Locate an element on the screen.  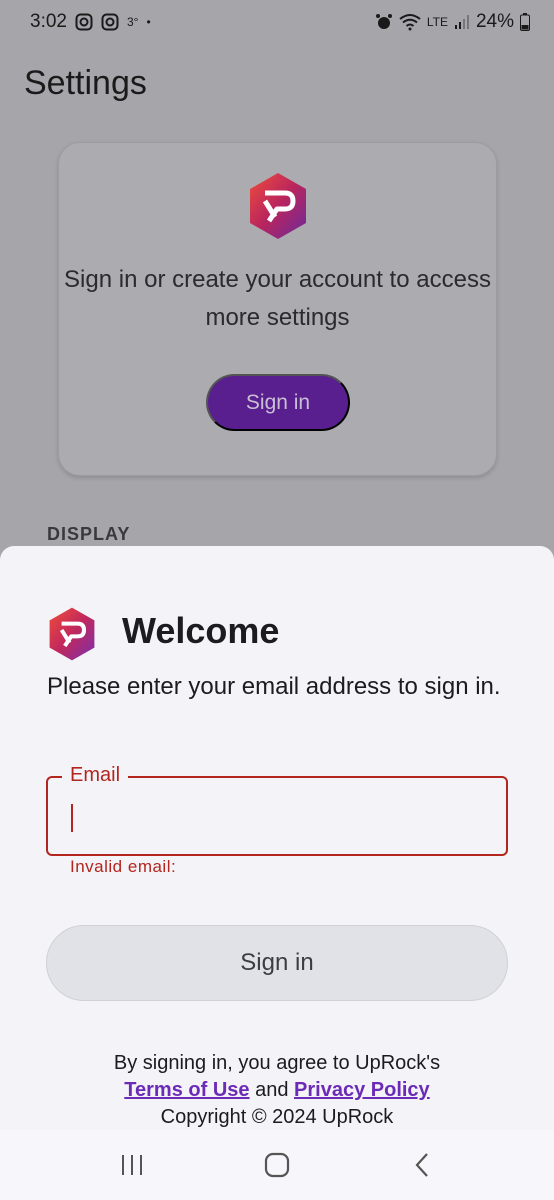
home-icon is located at coordinates (277, 1165).